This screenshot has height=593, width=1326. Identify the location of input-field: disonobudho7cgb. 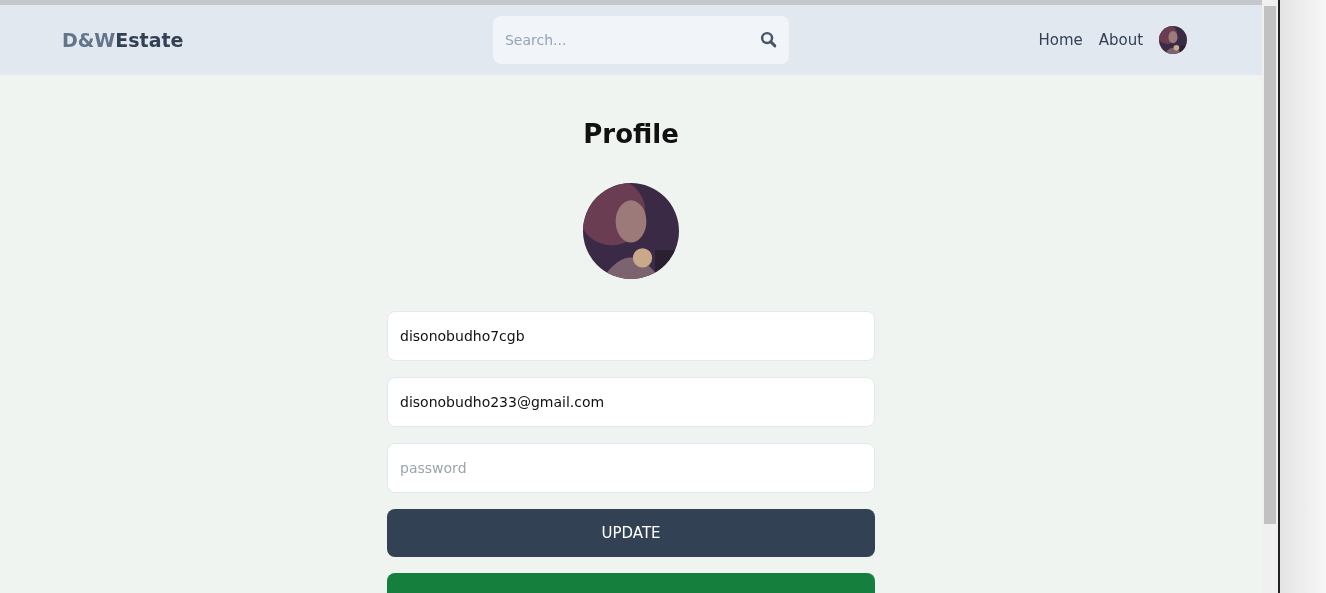
(631, 336).